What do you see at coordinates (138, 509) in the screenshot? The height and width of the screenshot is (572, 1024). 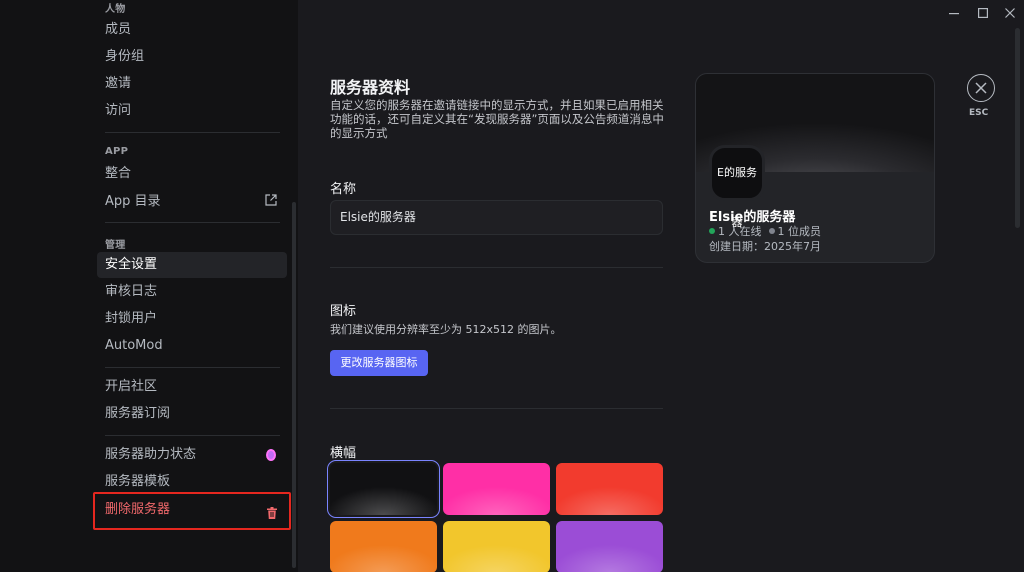 I see `sidebar-item-label: 删除服务器` at bounding box center [138, 509].